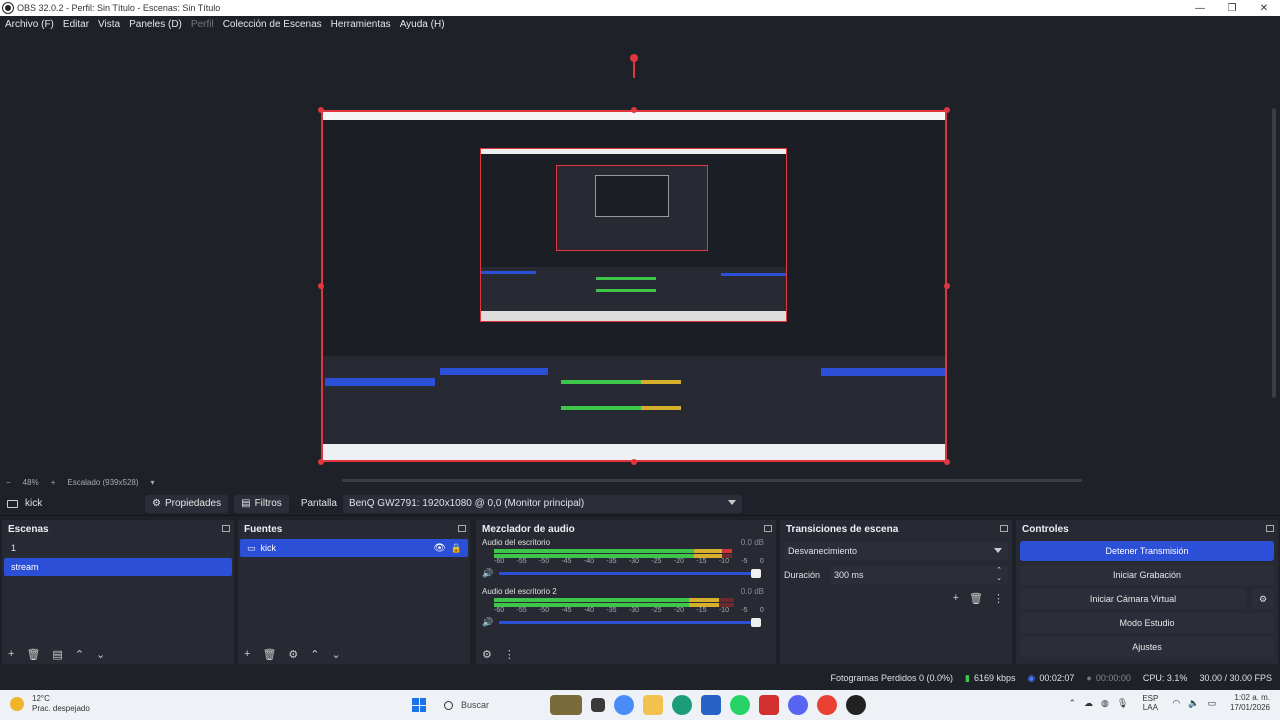 The height and width of the screenshot is (720, 1280). What do you see at coordinates (1147, 551) in the screenshot?
I see `stop-streaming-button: Detener Transmisión` at bounding box center [1147, 551].